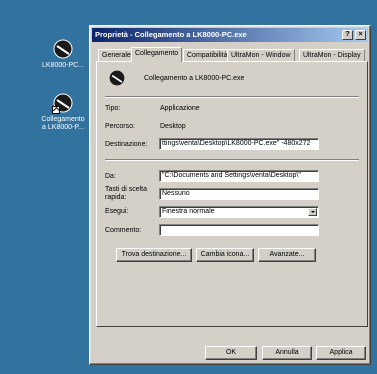  Describe the element at coordinates (188, 211) in the screenshot. I see `run-select-value: Finestra normale` at that location.